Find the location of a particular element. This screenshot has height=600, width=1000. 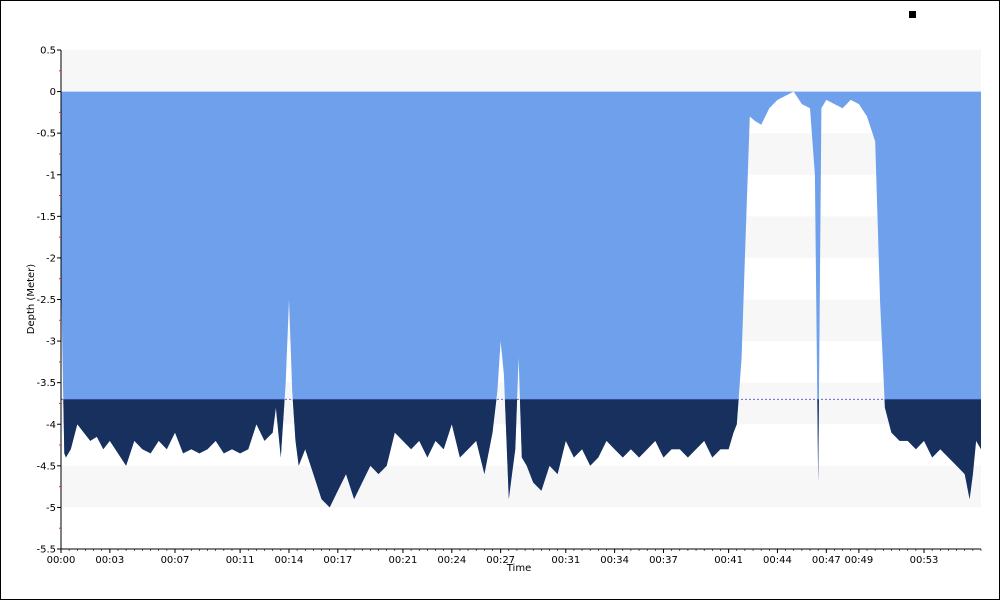

y-tick-label: -2.5 is located at coordinates (46, 300).